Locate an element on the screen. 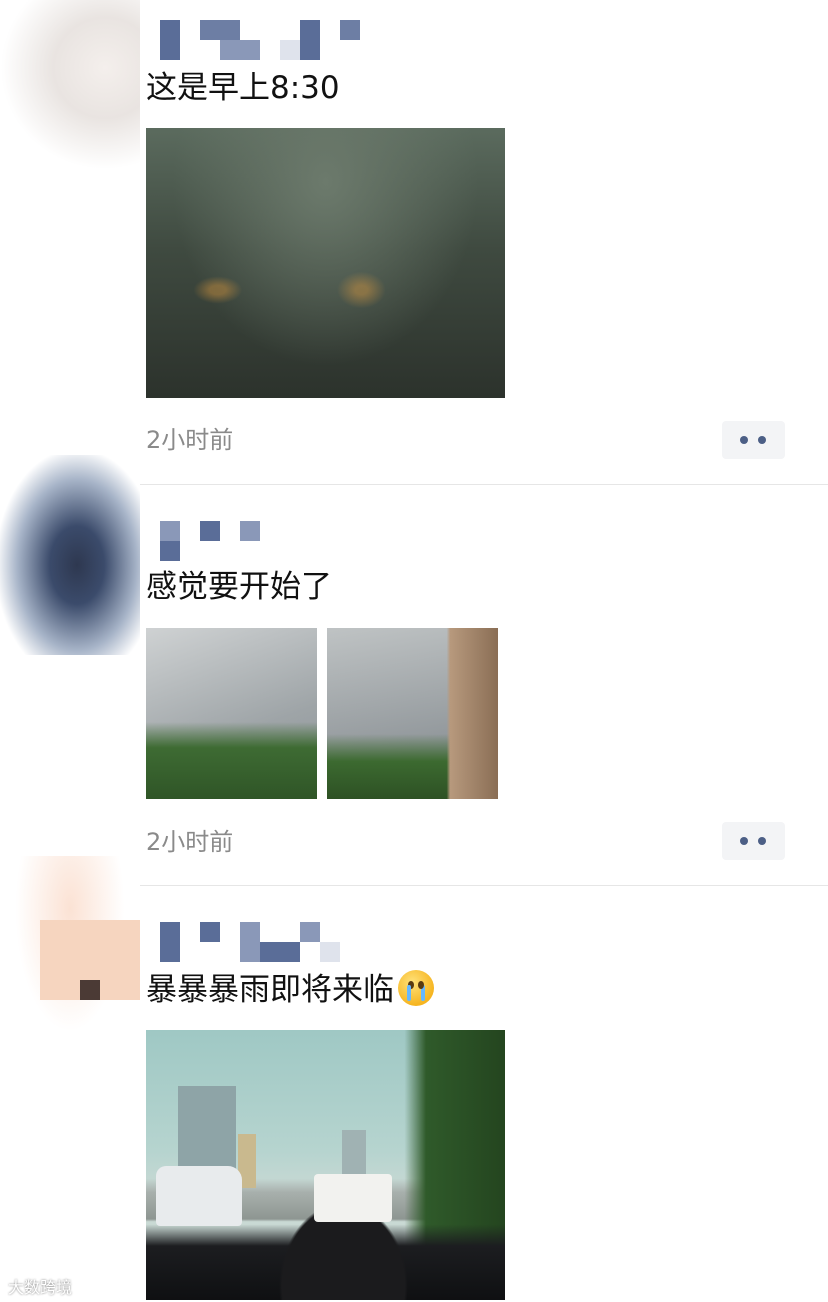  post-text: 暴暴暴雨即将来临 is located at coordinates (290, 990).